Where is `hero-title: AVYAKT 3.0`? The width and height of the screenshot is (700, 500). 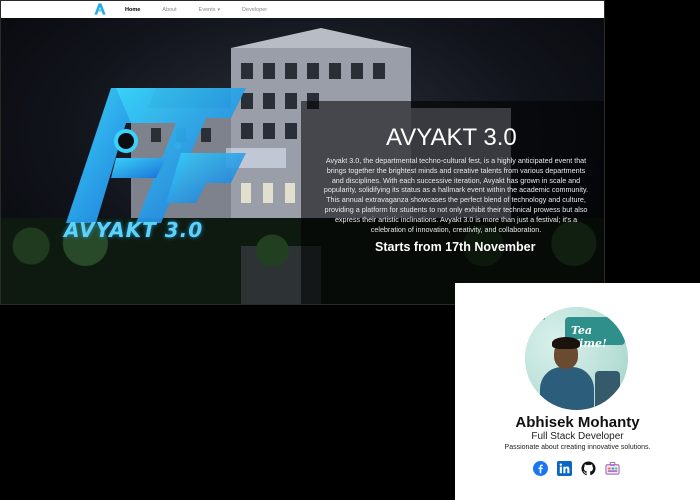 hero-title: AVYAKT 3.0 is located at coordinates (451, 137).